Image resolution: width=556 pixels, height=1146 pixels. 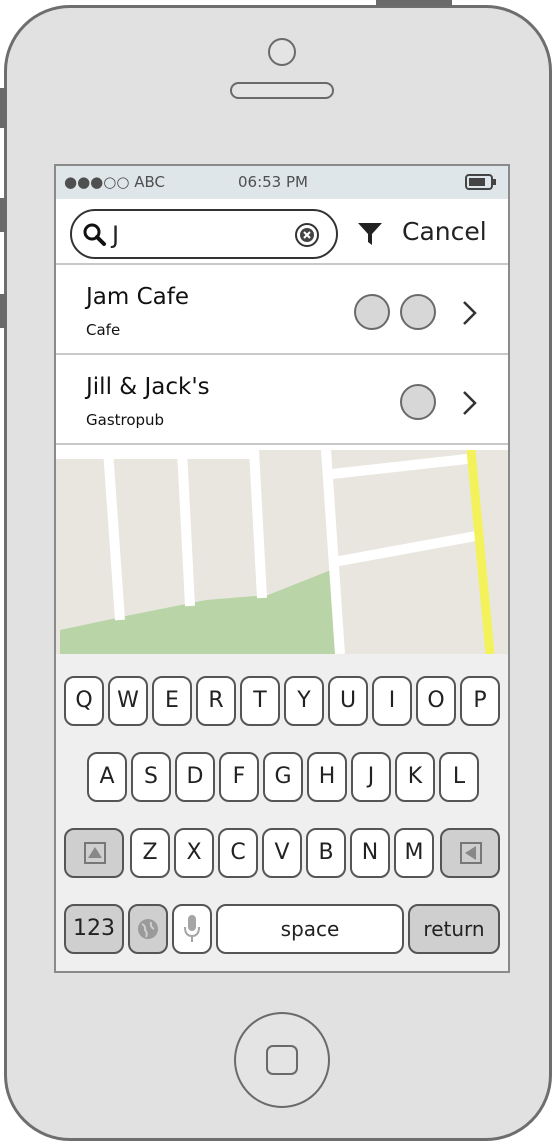 I want to click on power-button, so click(x=414, y=3).